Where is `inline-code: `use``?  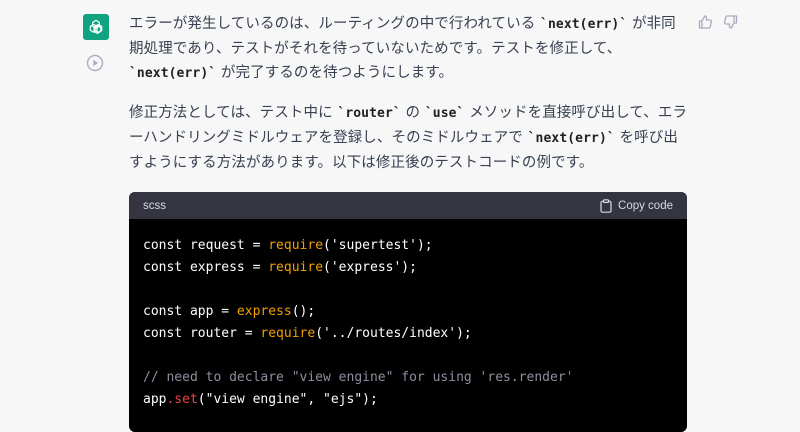
inline-code: `use` is located at coordinates (444, 113).